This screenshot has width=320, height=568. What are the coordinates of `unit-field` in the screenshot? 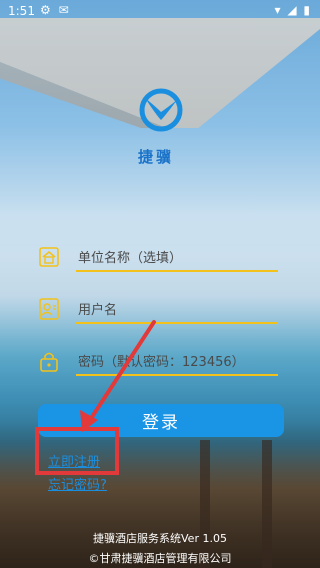 It's located at (158, 259).